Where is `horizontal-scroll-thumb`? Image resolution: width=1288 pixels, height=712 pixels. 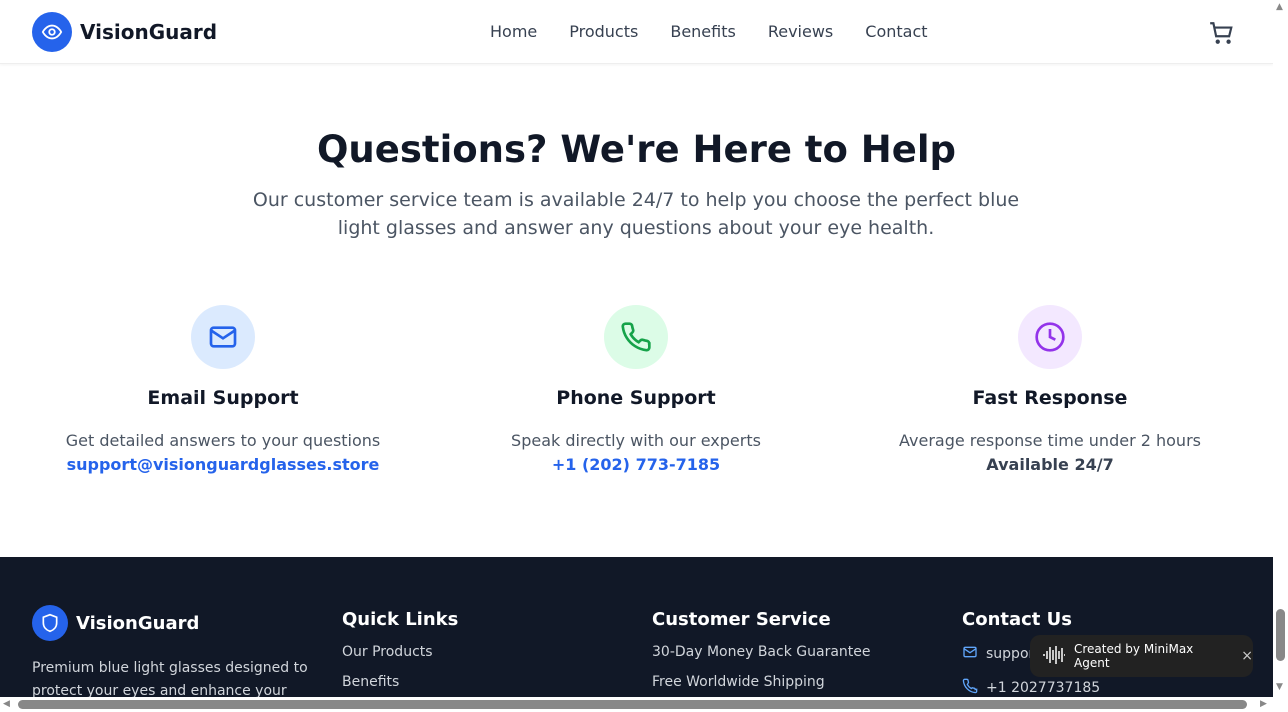
horizontal-scroll-thumb is located at coordinates (632, 704).